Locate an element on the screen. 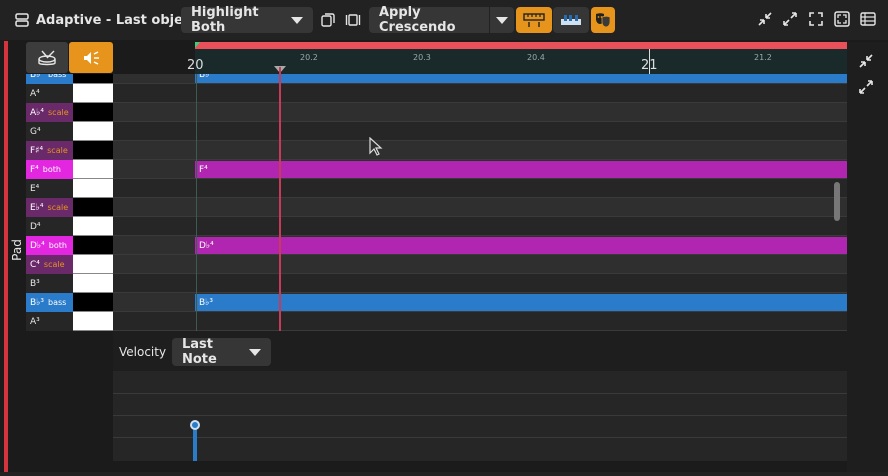 The width and height of the screenshot is (888, 476). fullscreen-icon is located at coordinates (816, 19).